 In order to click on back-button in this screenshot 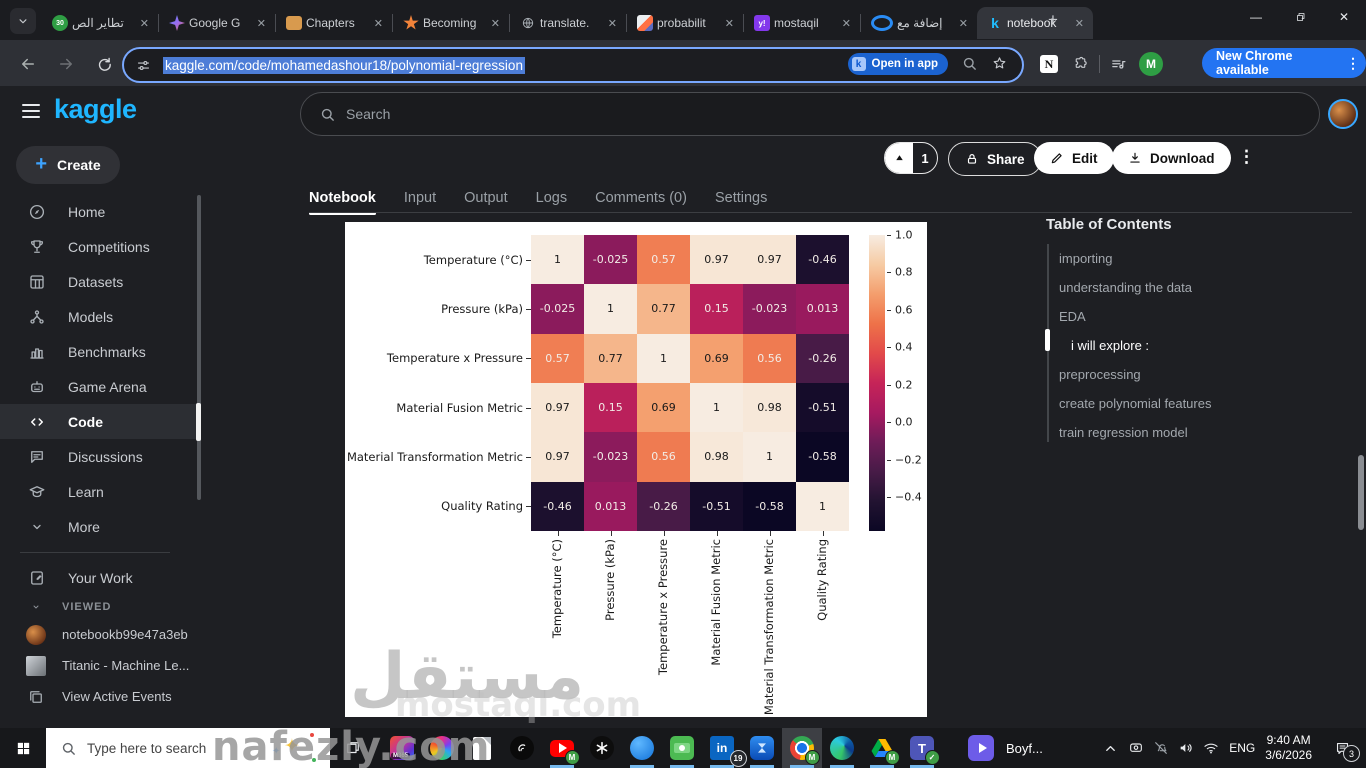, I will do `click(28, 64)`.